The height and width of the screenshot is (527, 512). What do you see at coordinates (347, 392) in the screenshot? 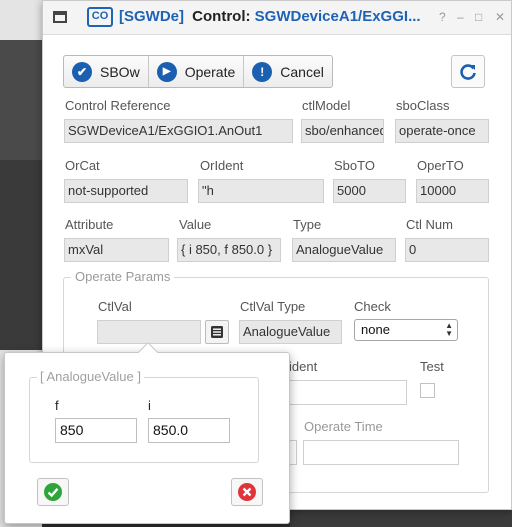
I see `orident-param-input` at bounding box center [347, 392].